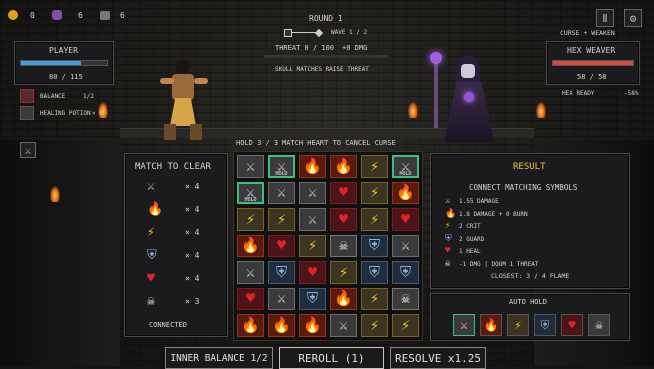 The height and width of the screenshot is (369, 654). I want to click on round-label: ROUND 1, so click(326, 18).